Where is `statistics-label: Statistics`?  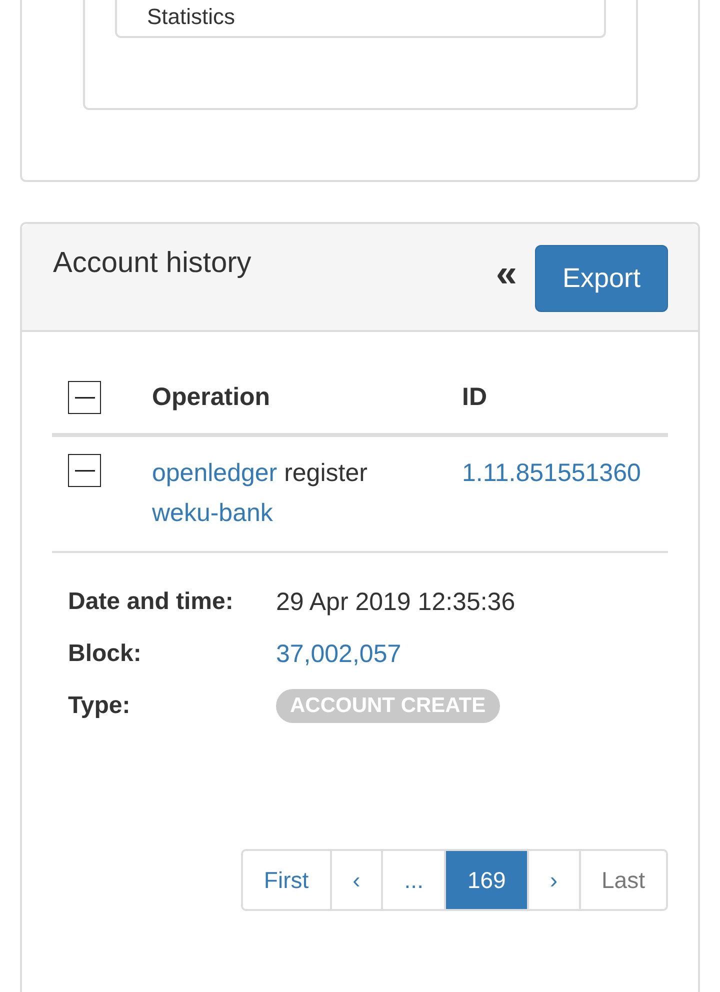 statistics-label: Statistics is located at coordinates (191, 16).